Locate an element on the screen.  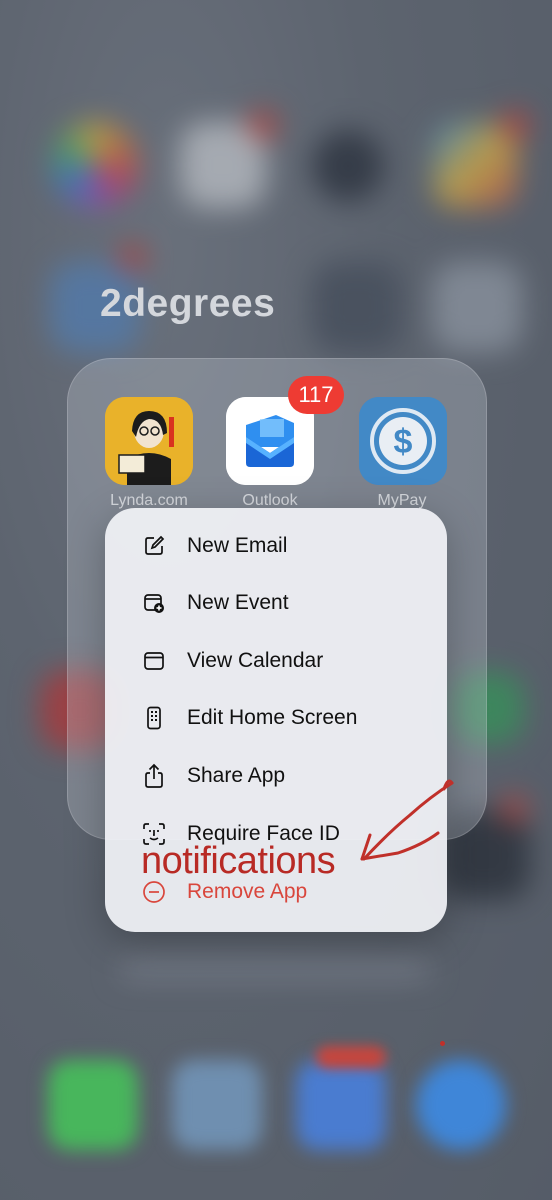
mypay-app-icon: $ is located at coordinates (403, 441).